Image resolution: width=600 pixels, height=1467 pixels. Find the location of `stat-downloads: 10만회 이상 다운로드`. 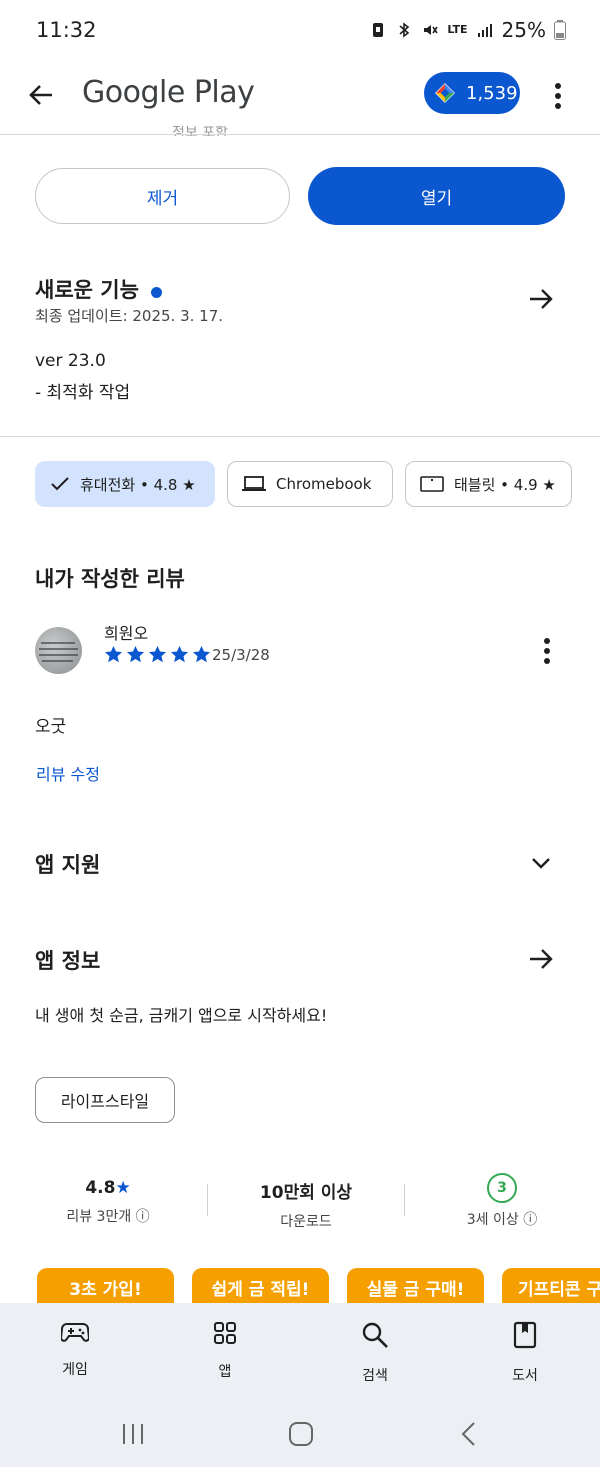

stat-downloads: 10만회 이상 다운로드 is located at coordinates (306, 1204).